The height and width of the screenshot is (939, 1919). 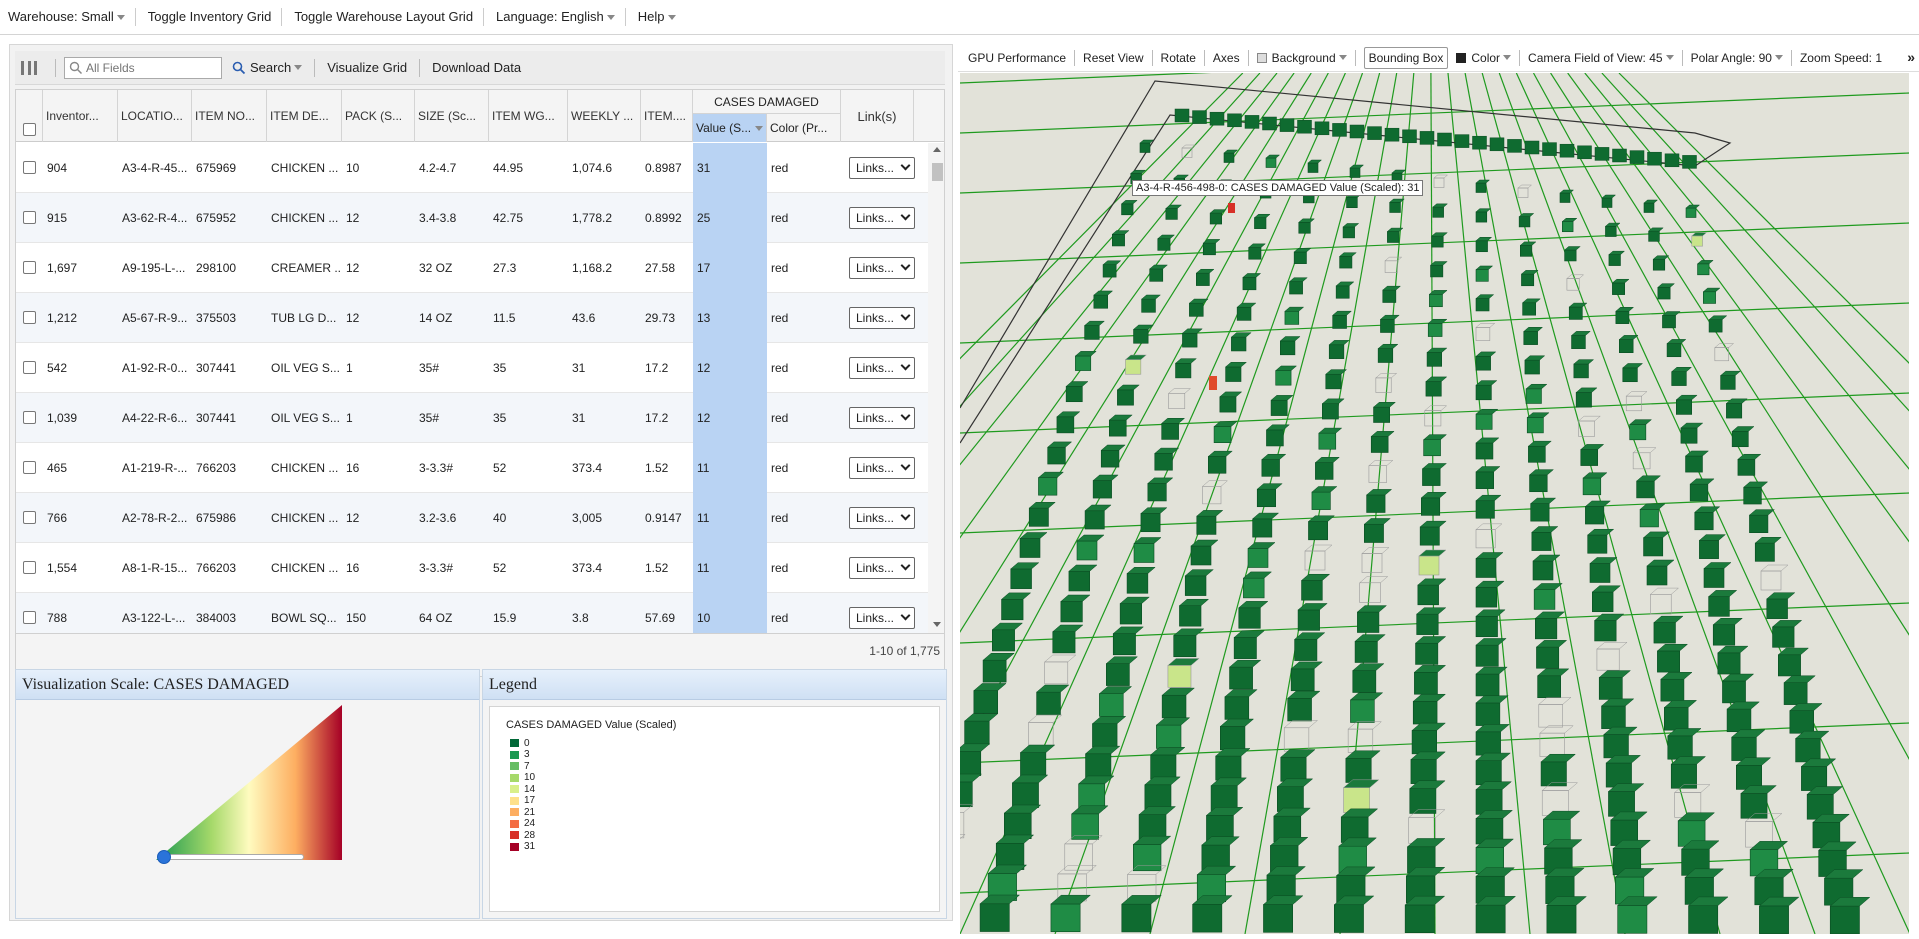 What do you see at coordinates (1845, 58) in the screenshot?
I see `zoom-speed-menu: Zoom Speed: 1` at bounding box center [1845, 58].